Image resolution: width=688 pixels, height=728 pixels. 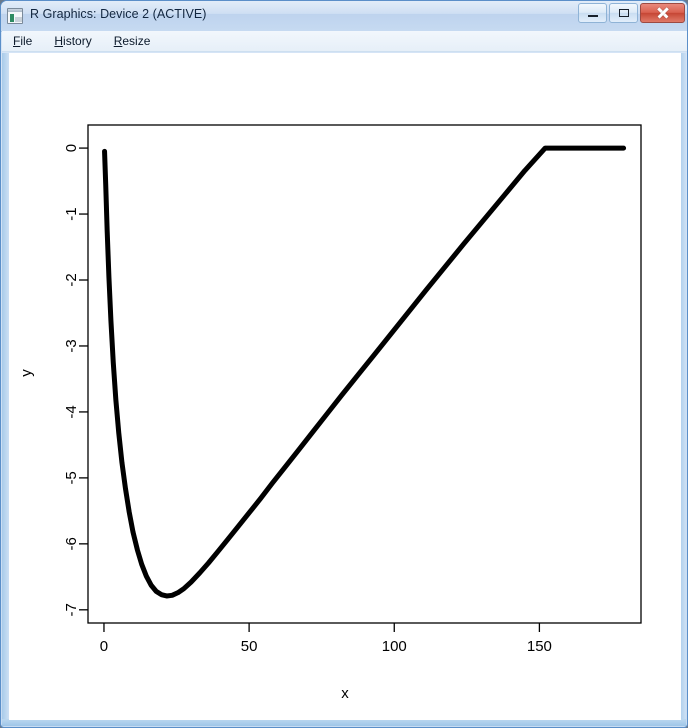 I want to click on y-tick-label: -7, so click(x=71, y=609).